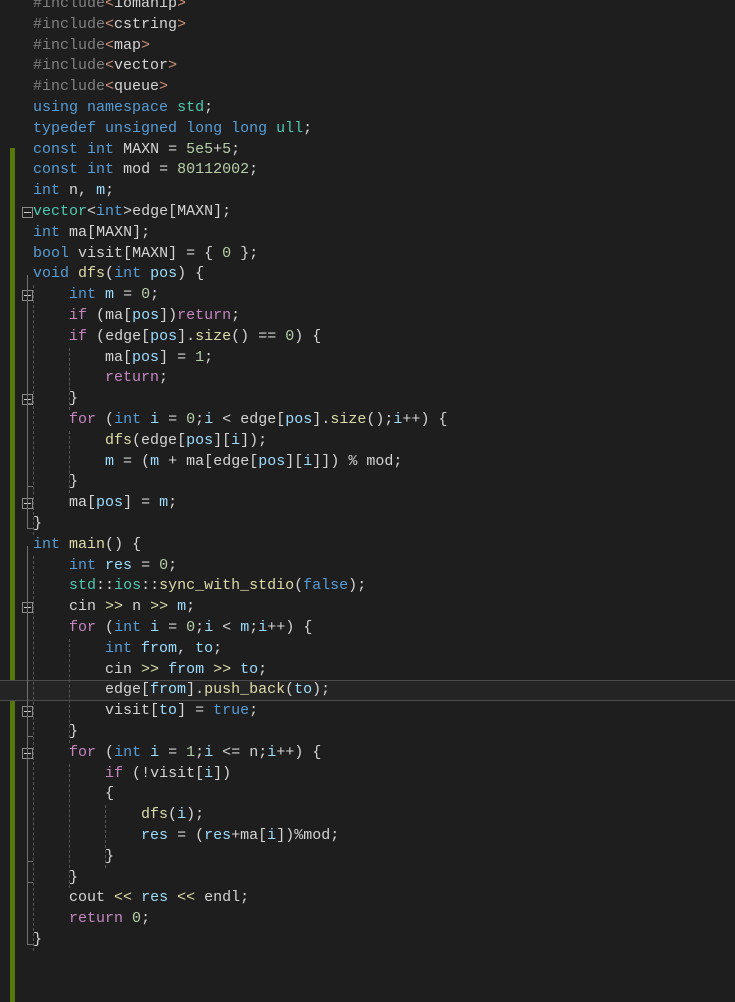 The height and width of the screenshot is (1002, 735). What do you see at coordinates (367, 919) in the screenshot?
I see `code-line: return 0;` at bounding box center [367, 919].